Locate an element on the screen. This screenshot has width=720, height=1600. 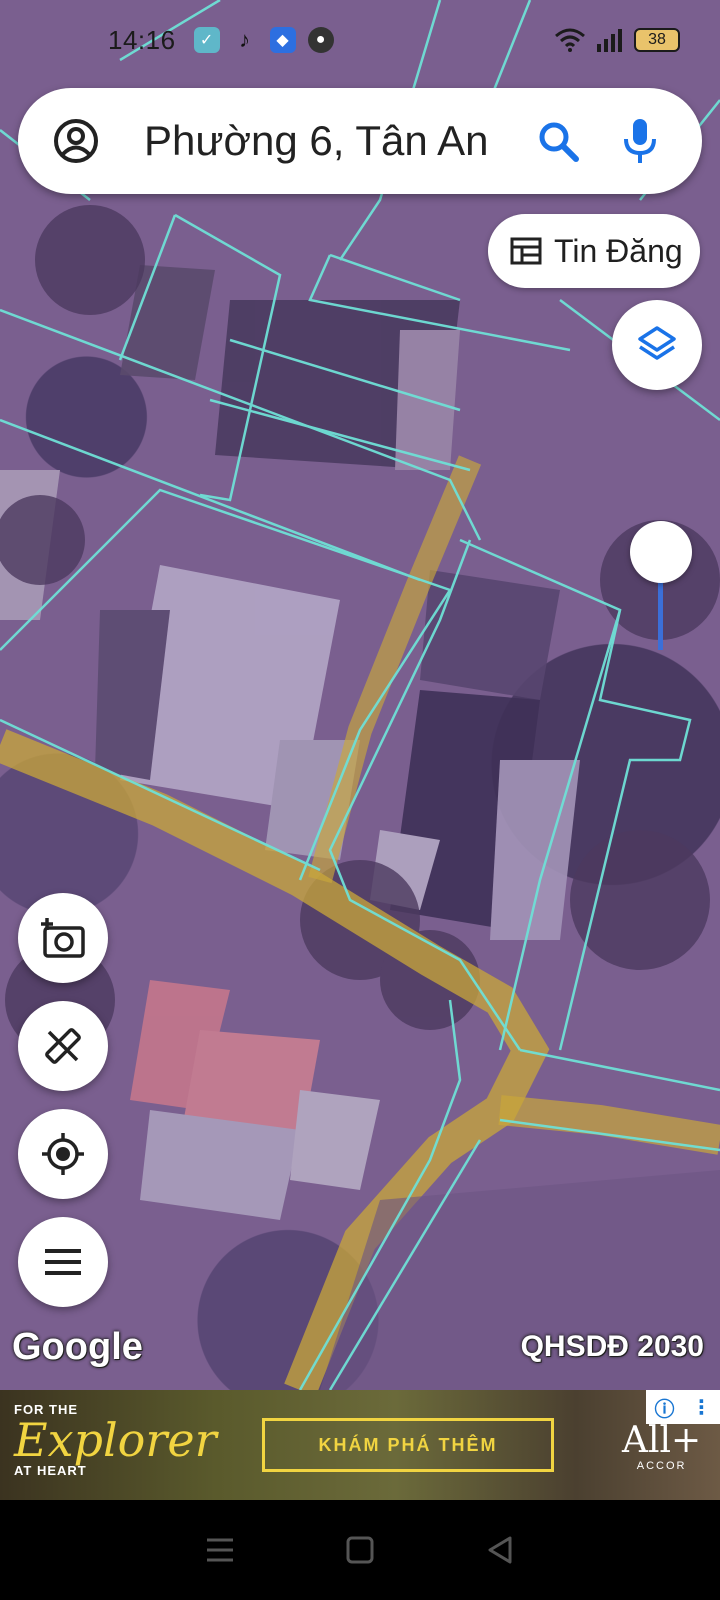
recent-apps-icon is located at coordinates (220, 1550).